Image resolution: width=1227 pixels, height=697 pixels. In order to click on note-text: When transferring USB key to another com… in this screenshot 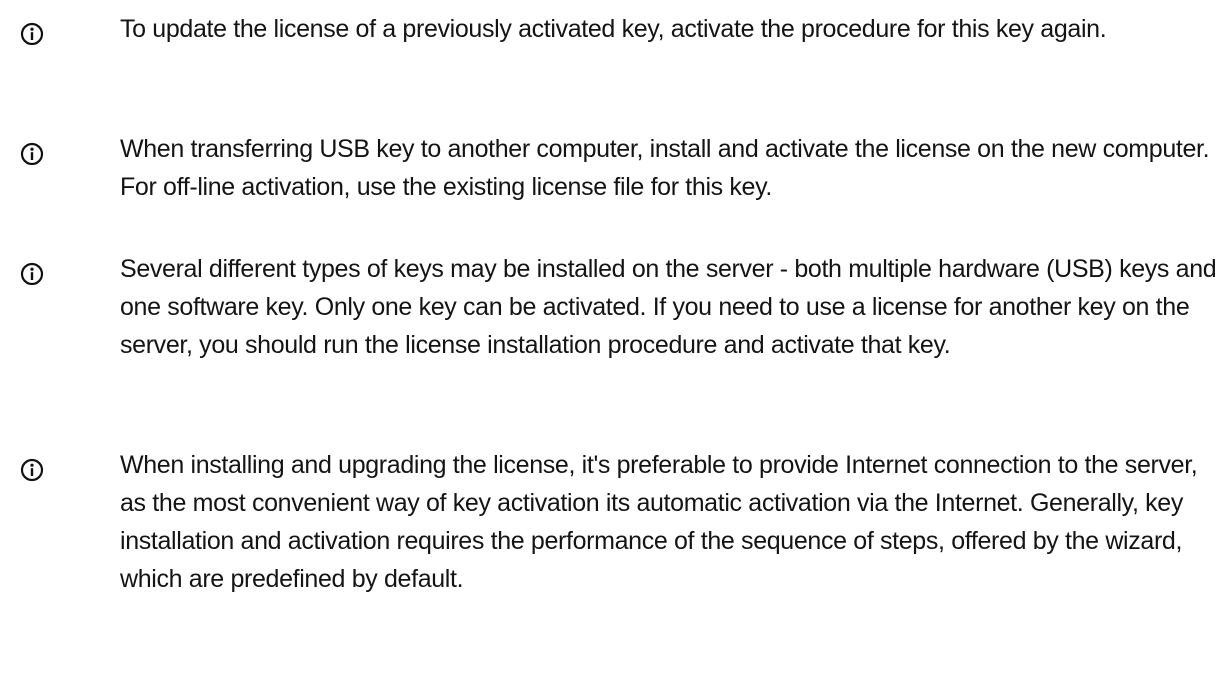, I will do `click(665, 168)`.